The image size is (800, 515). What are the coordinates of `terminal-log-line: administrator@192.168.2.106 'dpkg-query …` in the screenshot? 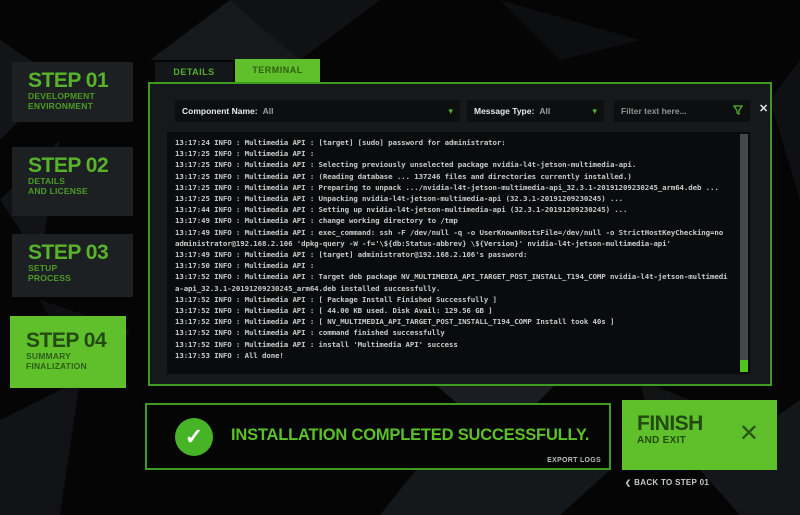 It's located at (423, 243).